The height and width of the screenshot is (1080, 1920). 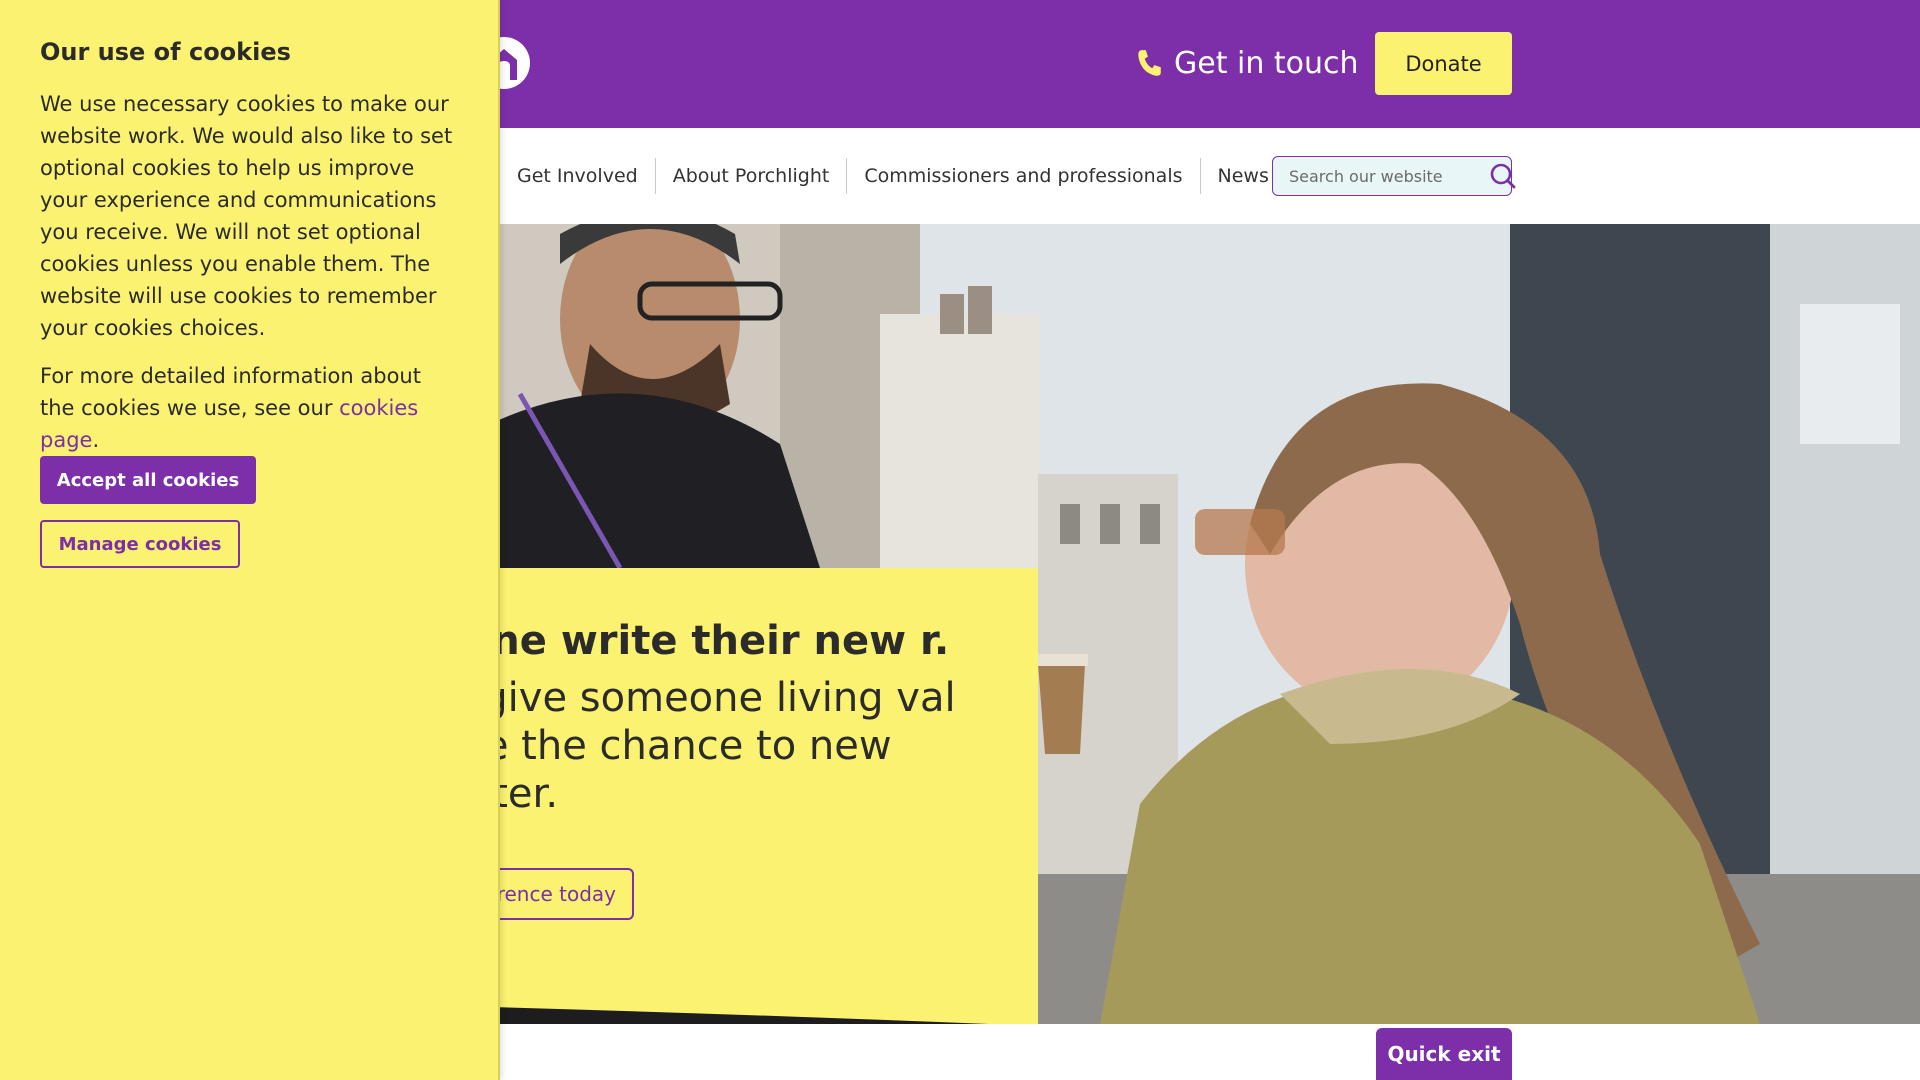 I want to click on donate-button: Donate, so click(x=1443, y=63).